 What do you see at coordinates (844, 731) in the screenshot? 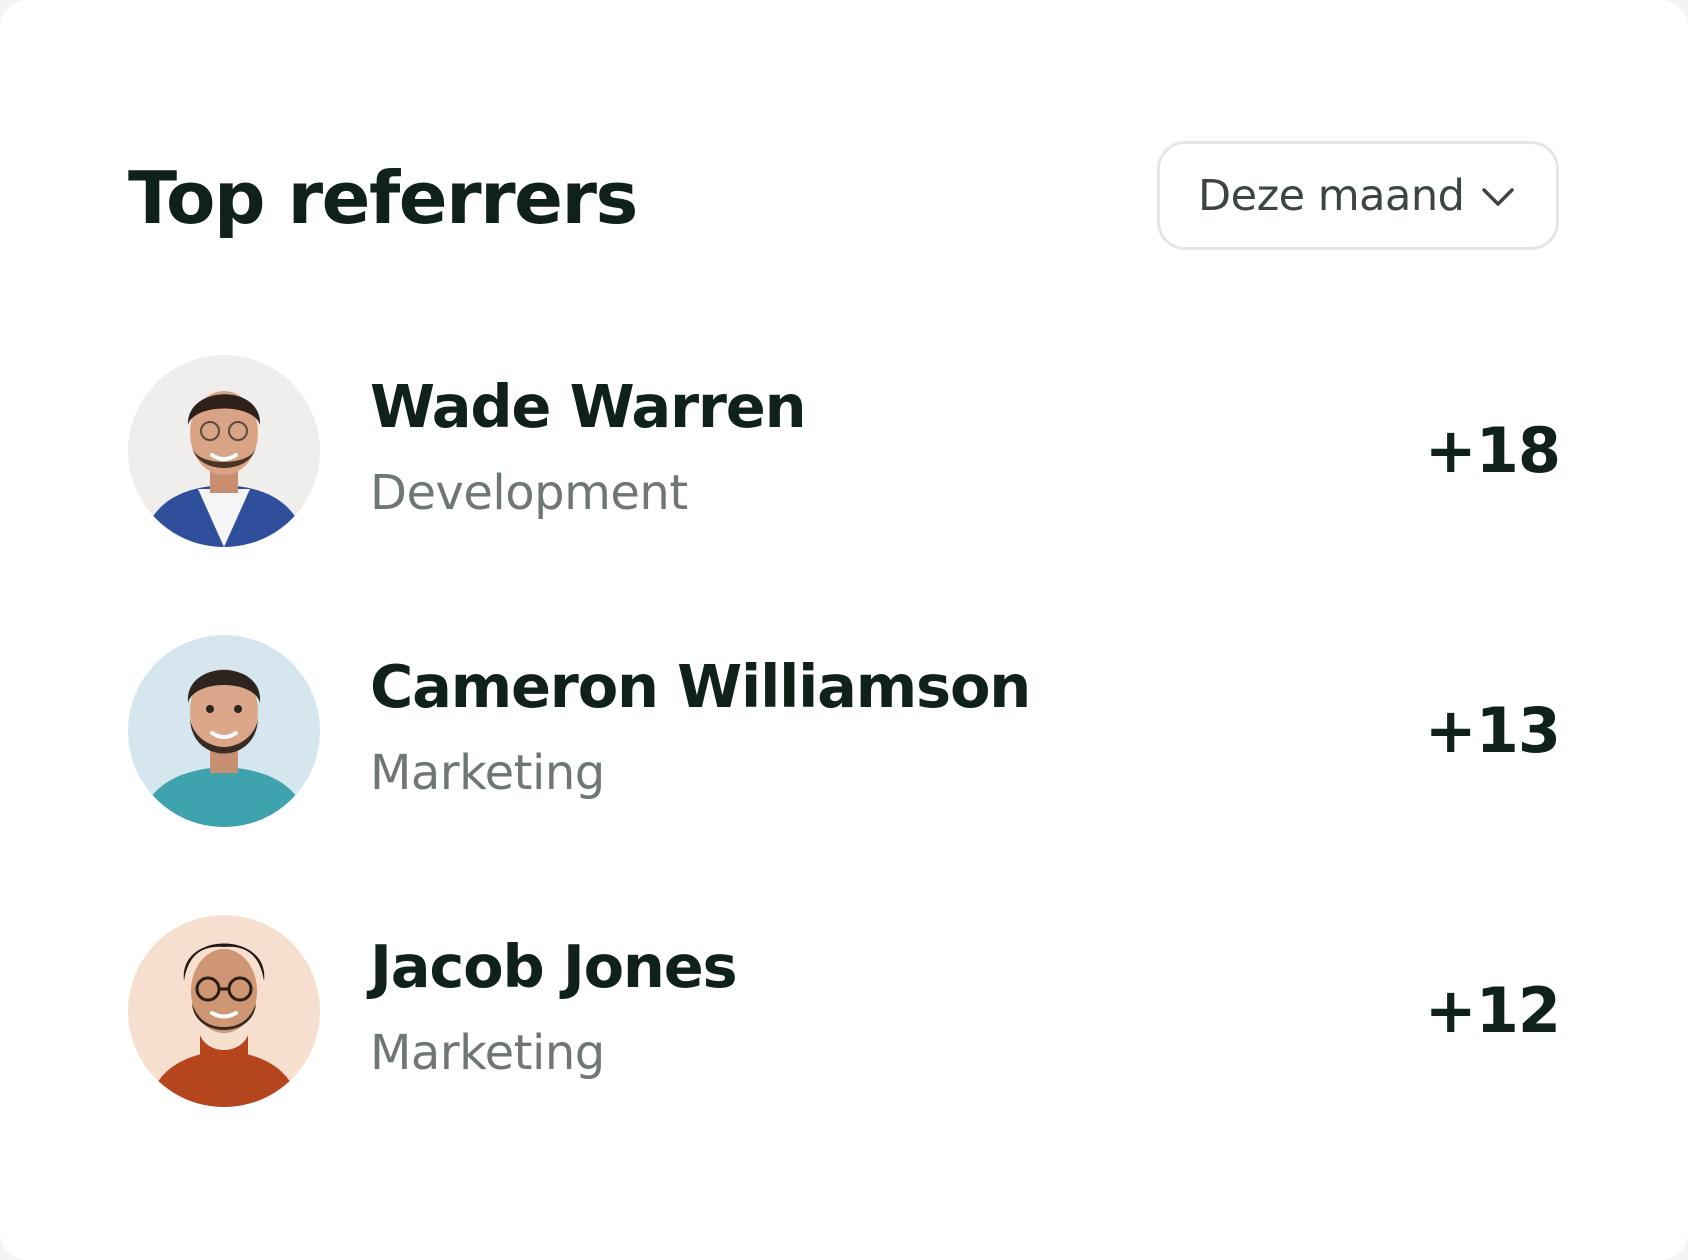
I see `referrer-row: Cameron Williamson Marketing +13` at bounding box center [844, 731].